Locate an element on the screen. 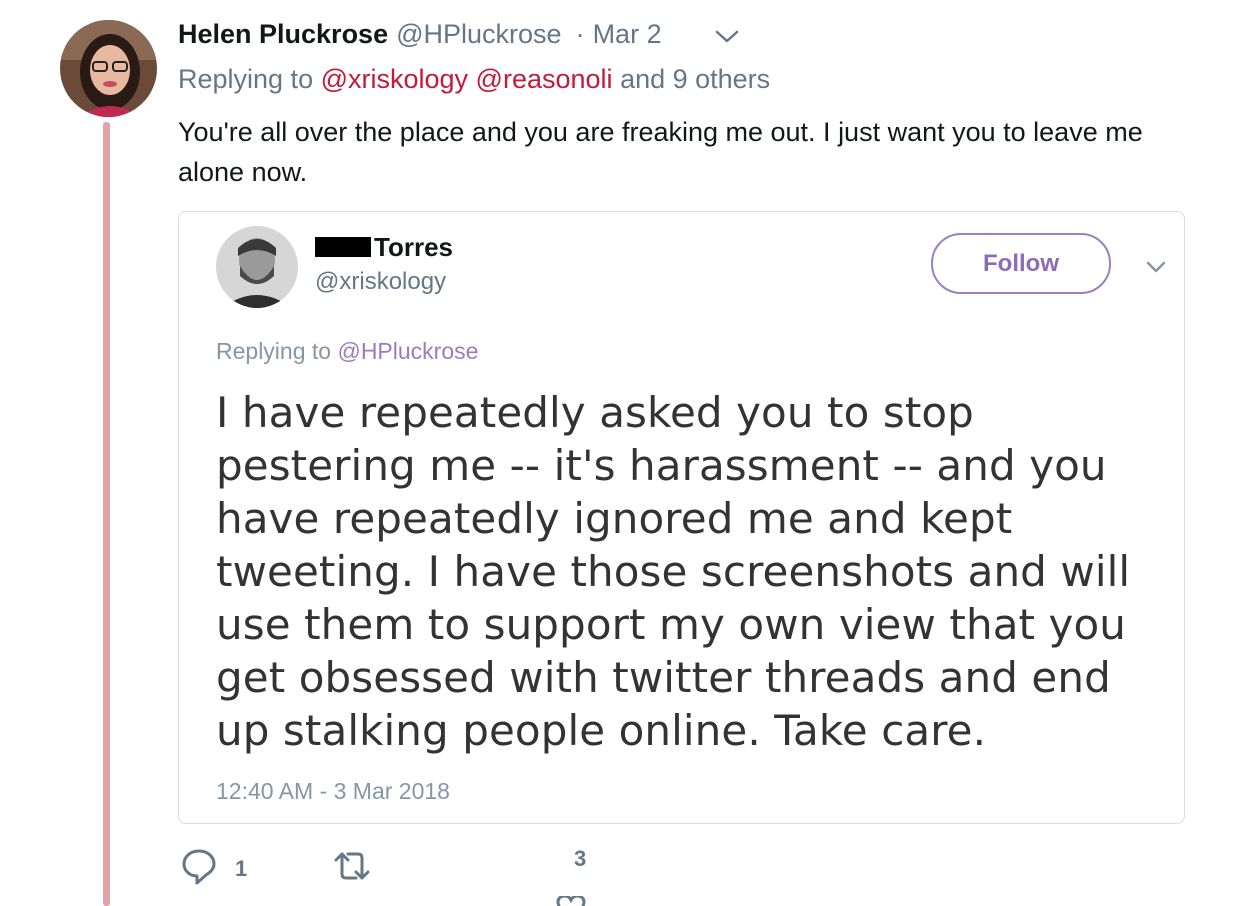  quoted-name-row: Torres is located at coordinates (384, 247).